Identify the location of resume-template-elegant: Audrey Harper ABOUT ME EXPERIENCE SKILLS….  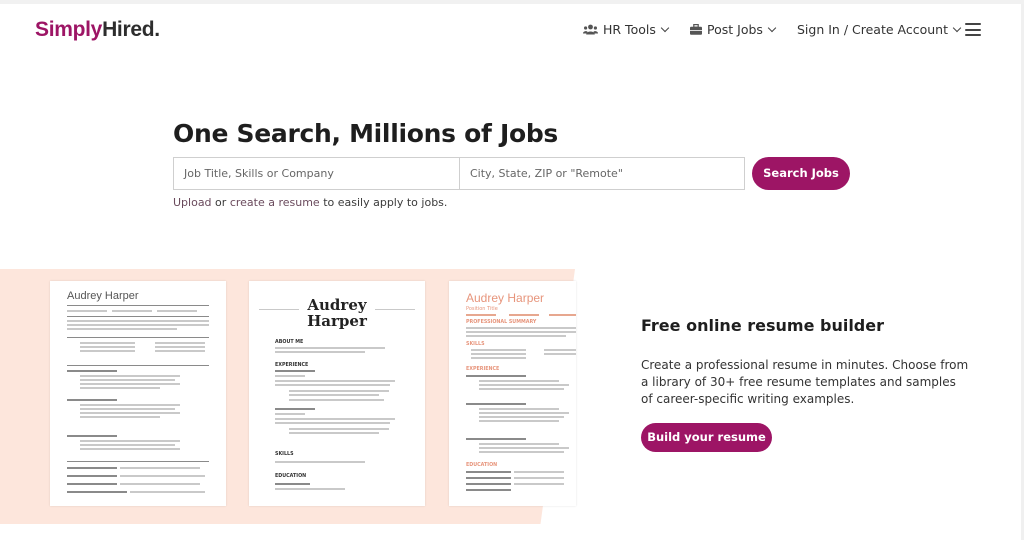
(337, 393).